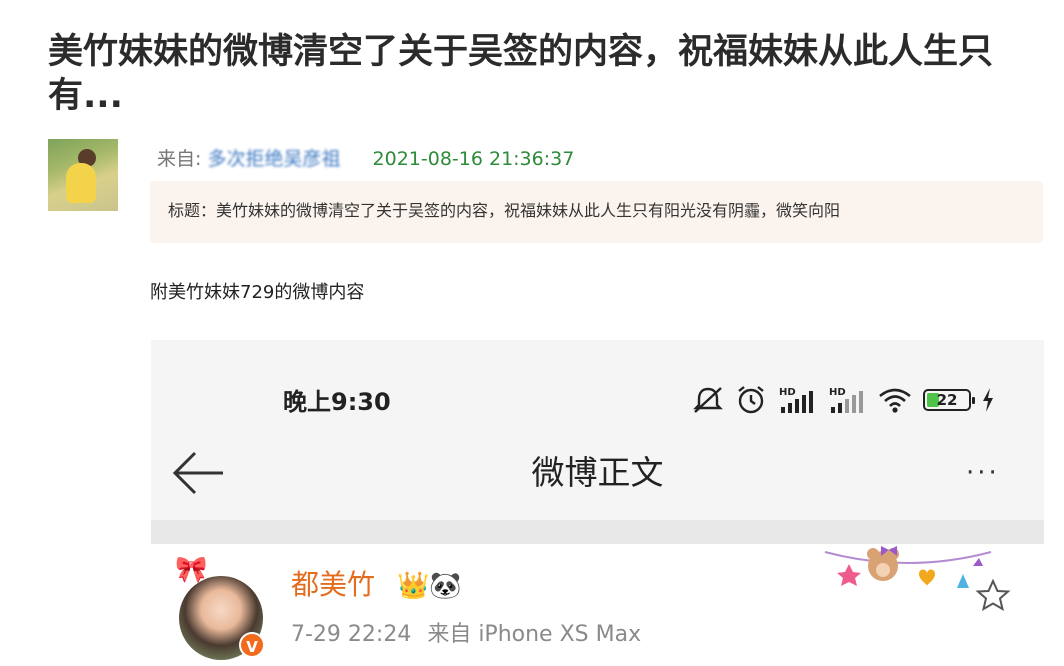  What do you see at coordinates (81, 183) in the screenshot?
I see `avatar-figure-shape` at bounding box center [81, 183].